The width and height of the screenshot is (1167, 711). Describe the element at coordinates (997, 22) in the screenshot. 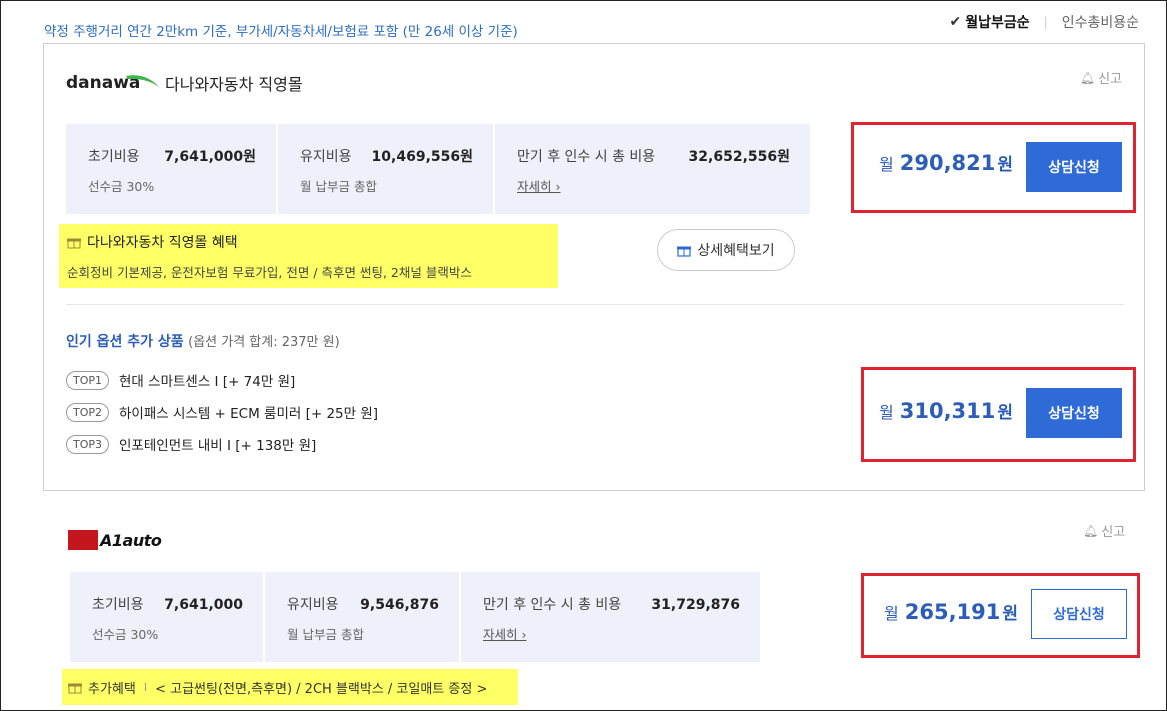

I see `sort-monthly-payment: 월납부금순` at that location.